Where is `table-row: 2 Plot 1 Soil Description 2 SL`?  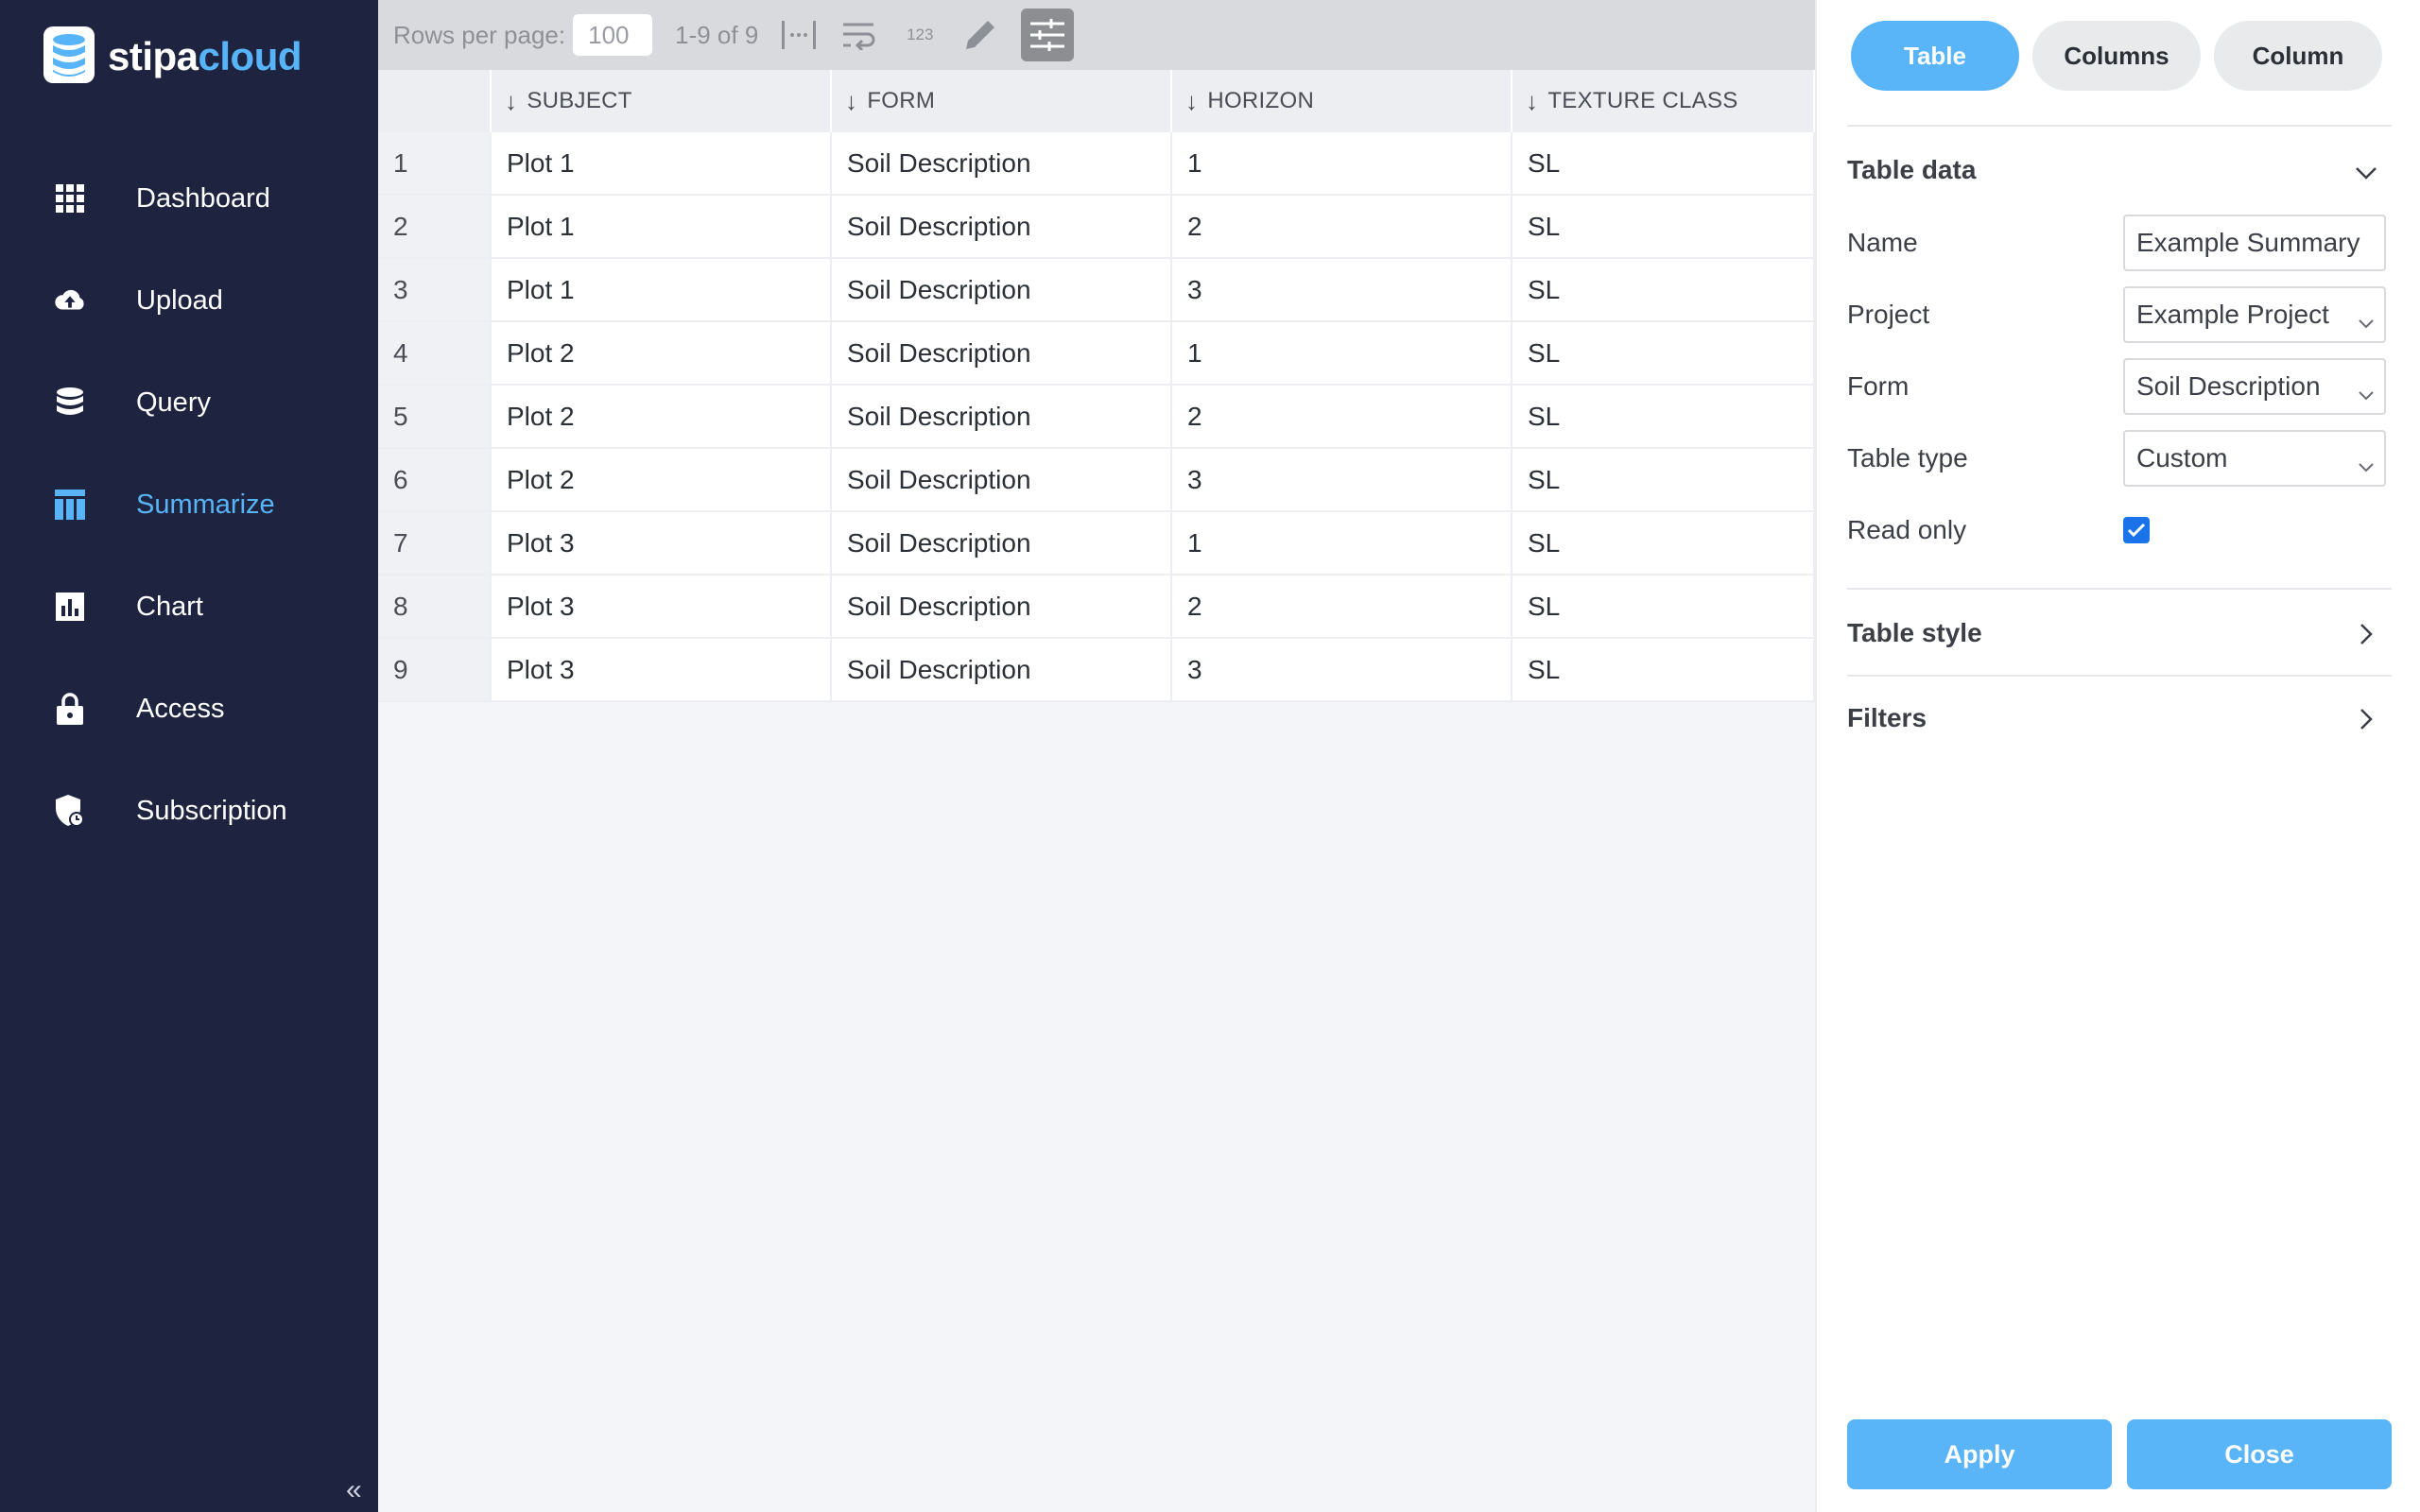
table-row: 2 Plot 1 Soil Description 2 SL is located at coordinates (1096, 227).